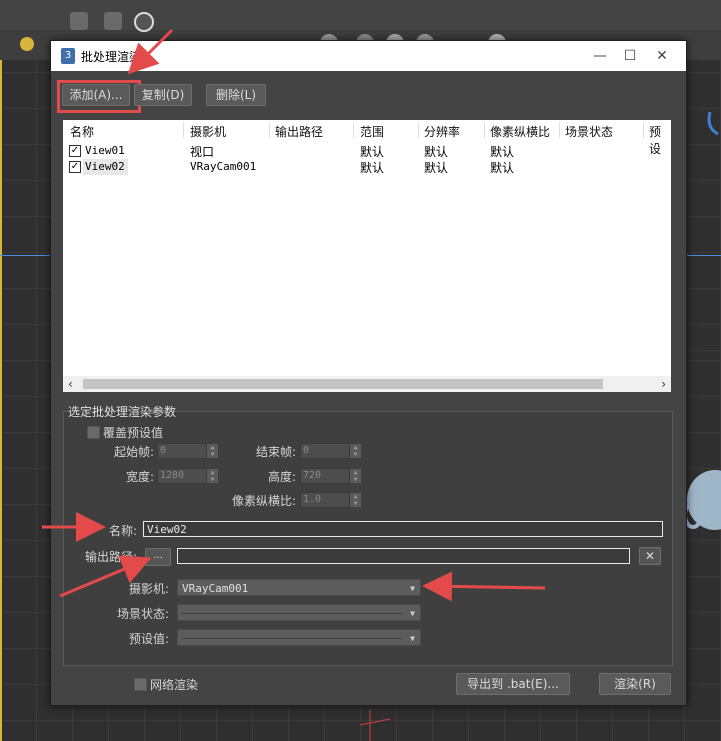  Describe the element at coordinates (150, 51) in the screenshot. I see `arrow-to-add-button` at that location.